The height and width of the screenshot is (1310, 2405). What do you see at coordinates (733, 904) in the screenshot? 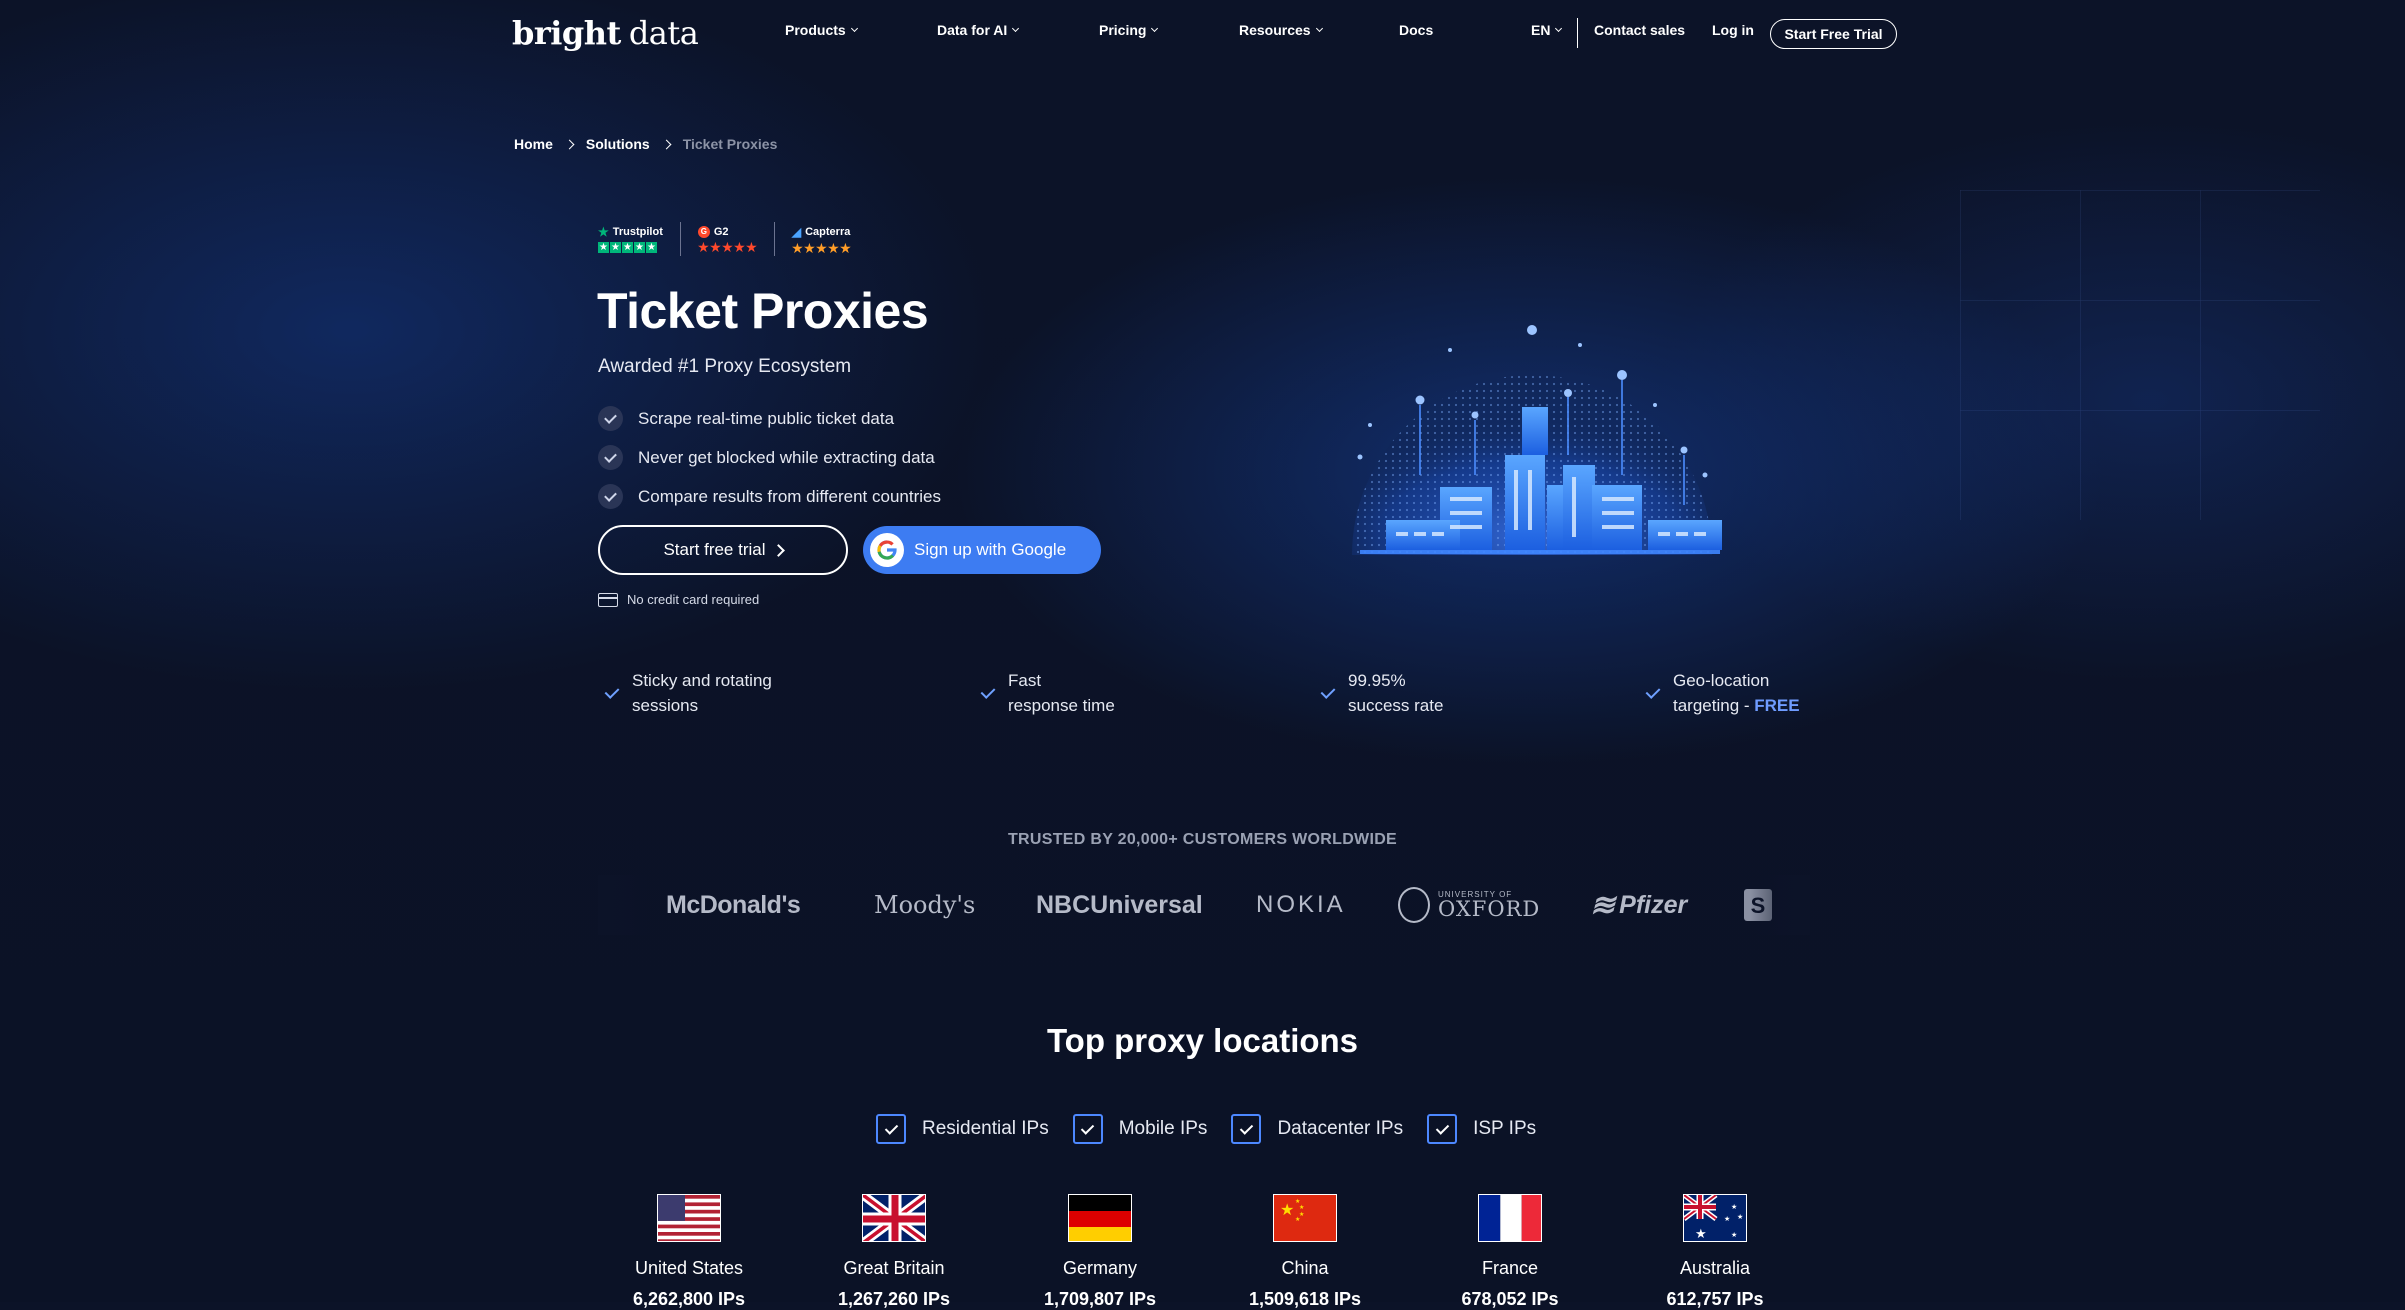
I see `mcdonalds-logo: McDonald's` at bounding box center [733, 904].